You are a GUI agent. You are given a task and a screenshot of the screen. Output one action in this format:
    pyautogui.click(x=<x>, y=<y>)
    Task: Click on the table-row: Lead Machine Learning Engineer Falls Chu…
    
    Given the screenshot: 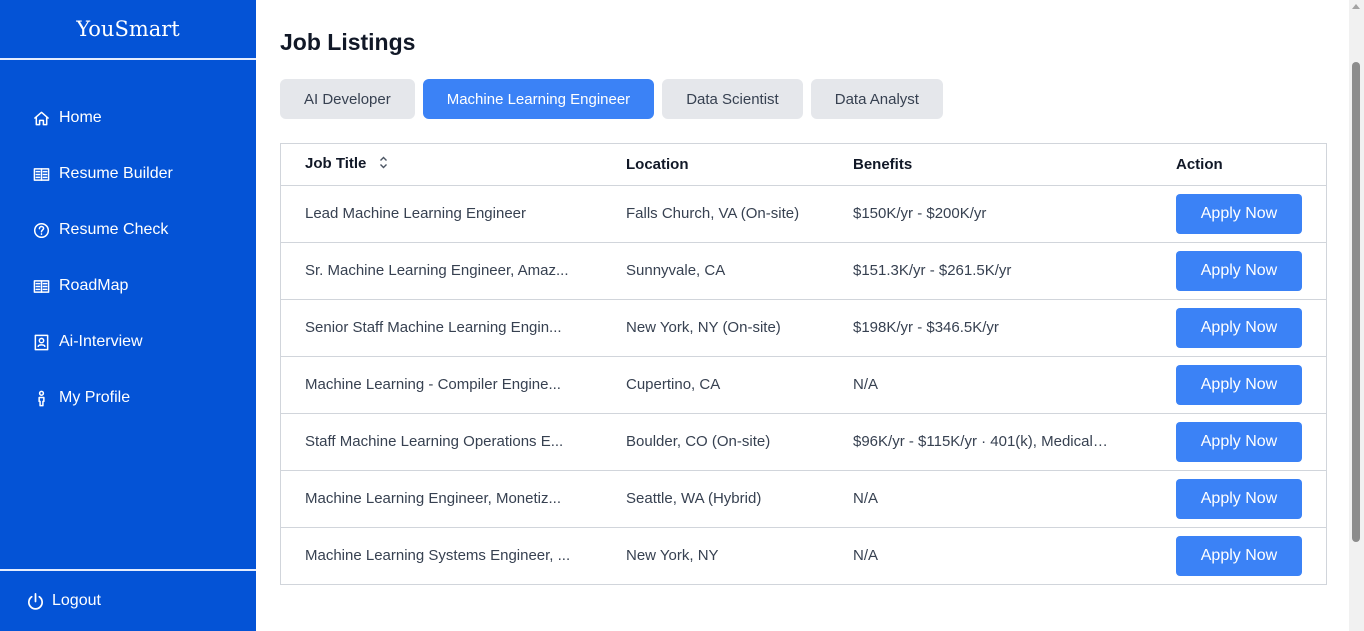 What is the action you would take?
    pyautogui.click(x=803, y=213)
    